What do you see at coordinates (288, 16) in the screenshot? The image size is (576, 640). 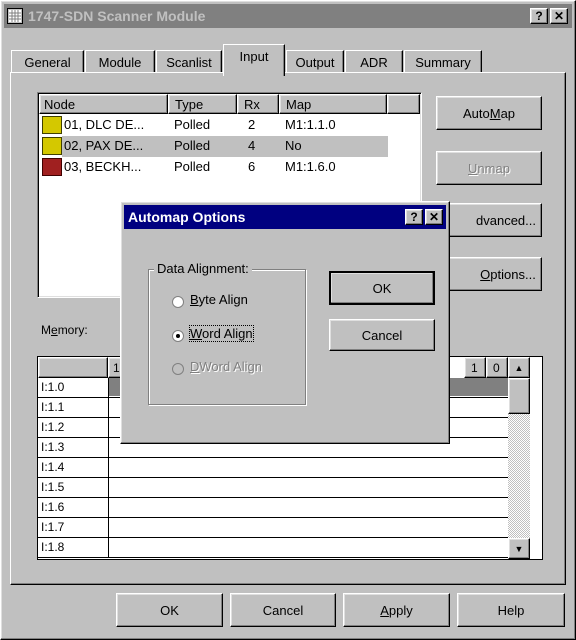 I see `main-title-bar: 1747-SDN Scanner Module ? ✕` at bounding box center [288, 16].